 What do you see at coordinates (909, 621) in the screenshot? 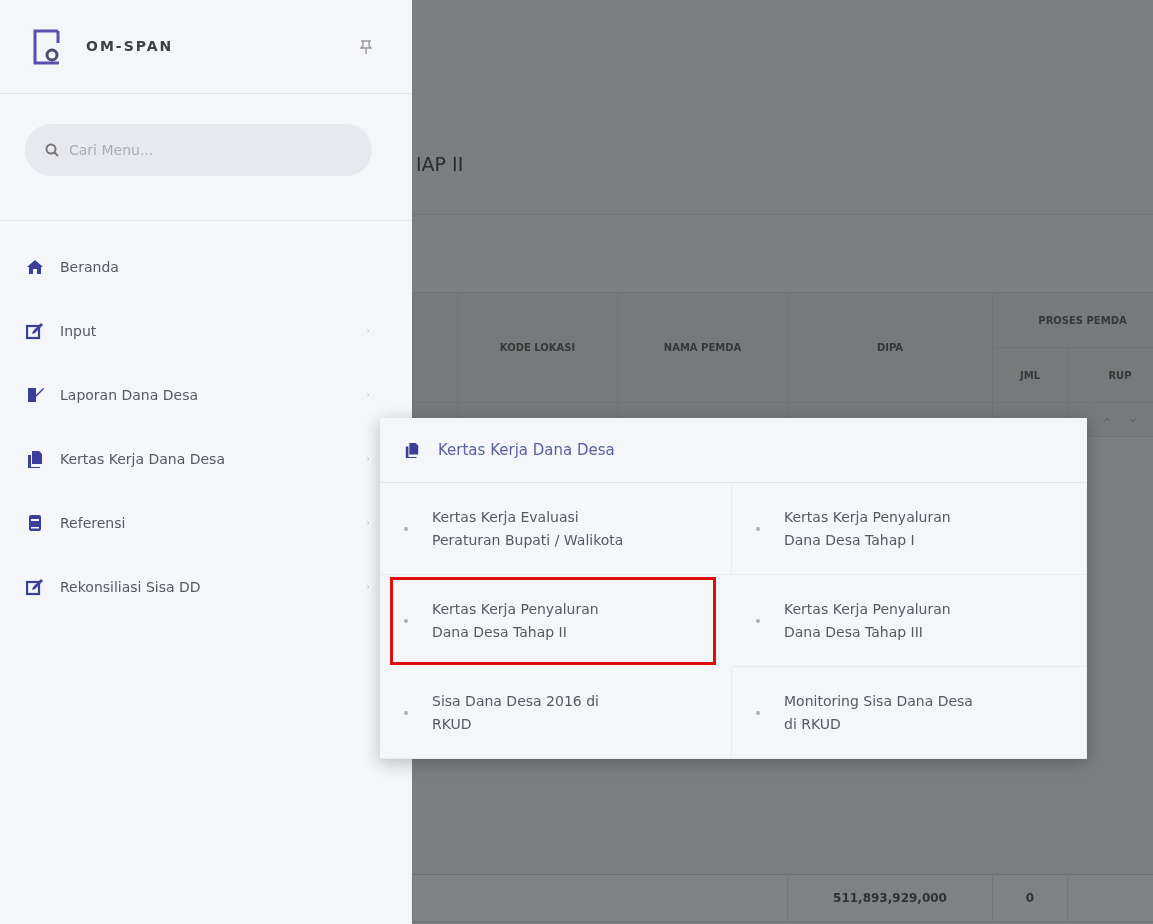
I see `submenu-item: Kertas Kerja Penyaluran Dana Desa Tahap III` at bounding box center [909, 621].